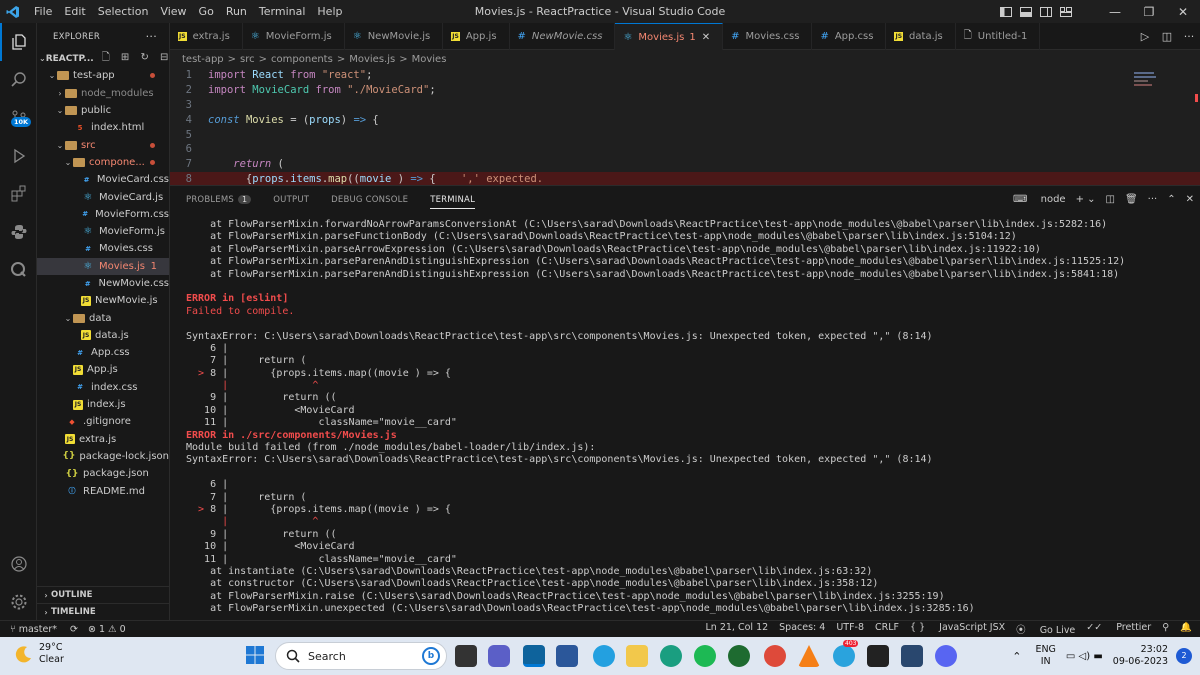 Image resolution: width=1200 pixels, height=675 pixels. Describe the element at coordinates (247, 59) in the screenshot. I see `breadcrumb-item: src` at that location.